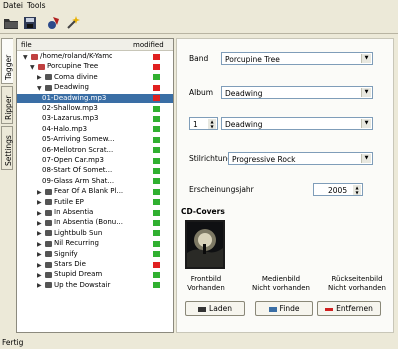 The image size is (398, 349). Describe the element at coordinates (7, 105) in the screenshot. I see `tab-ripper: Ripper` at that location.